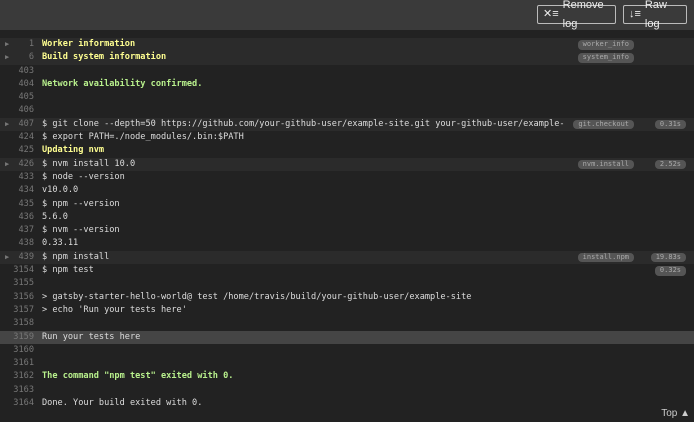 The width and height of the screenshot is (694, 422). Describe the element at coordinates (605, 257) in the screenshot. I see `fold-name-badge: install.npm` at that location.